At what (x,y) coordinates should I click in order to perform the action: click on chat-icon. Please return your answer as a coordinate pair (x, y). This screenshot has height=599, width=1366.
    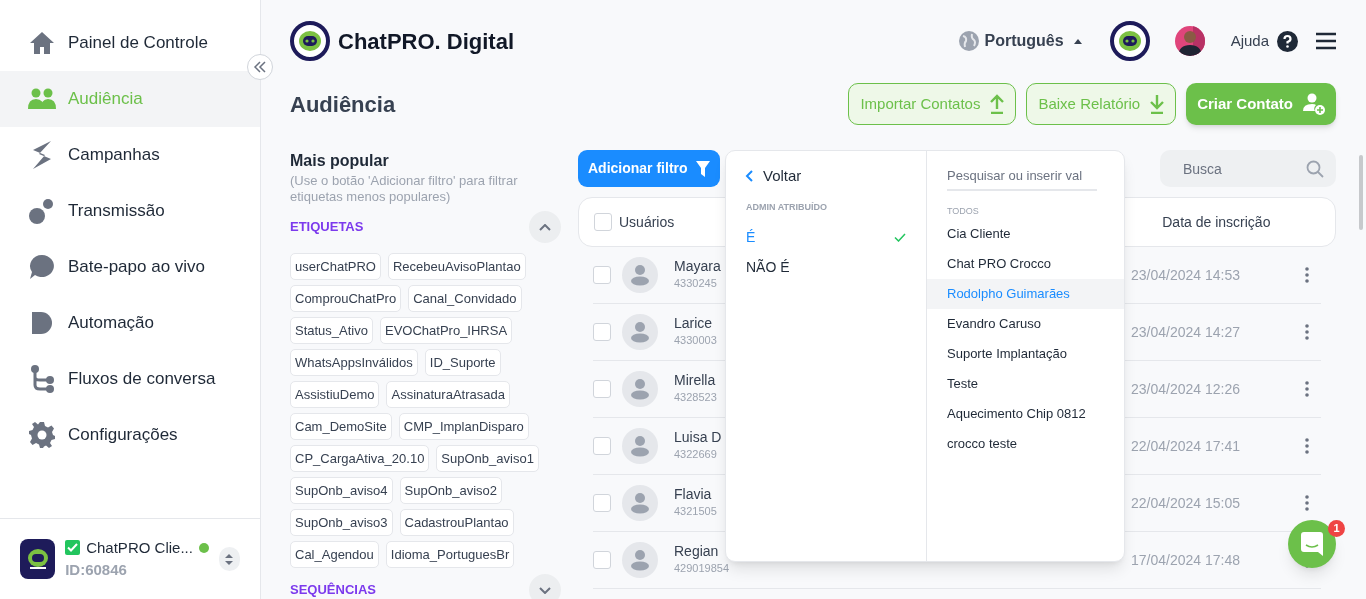
    Looking at the image, I should click on (1312, 544).